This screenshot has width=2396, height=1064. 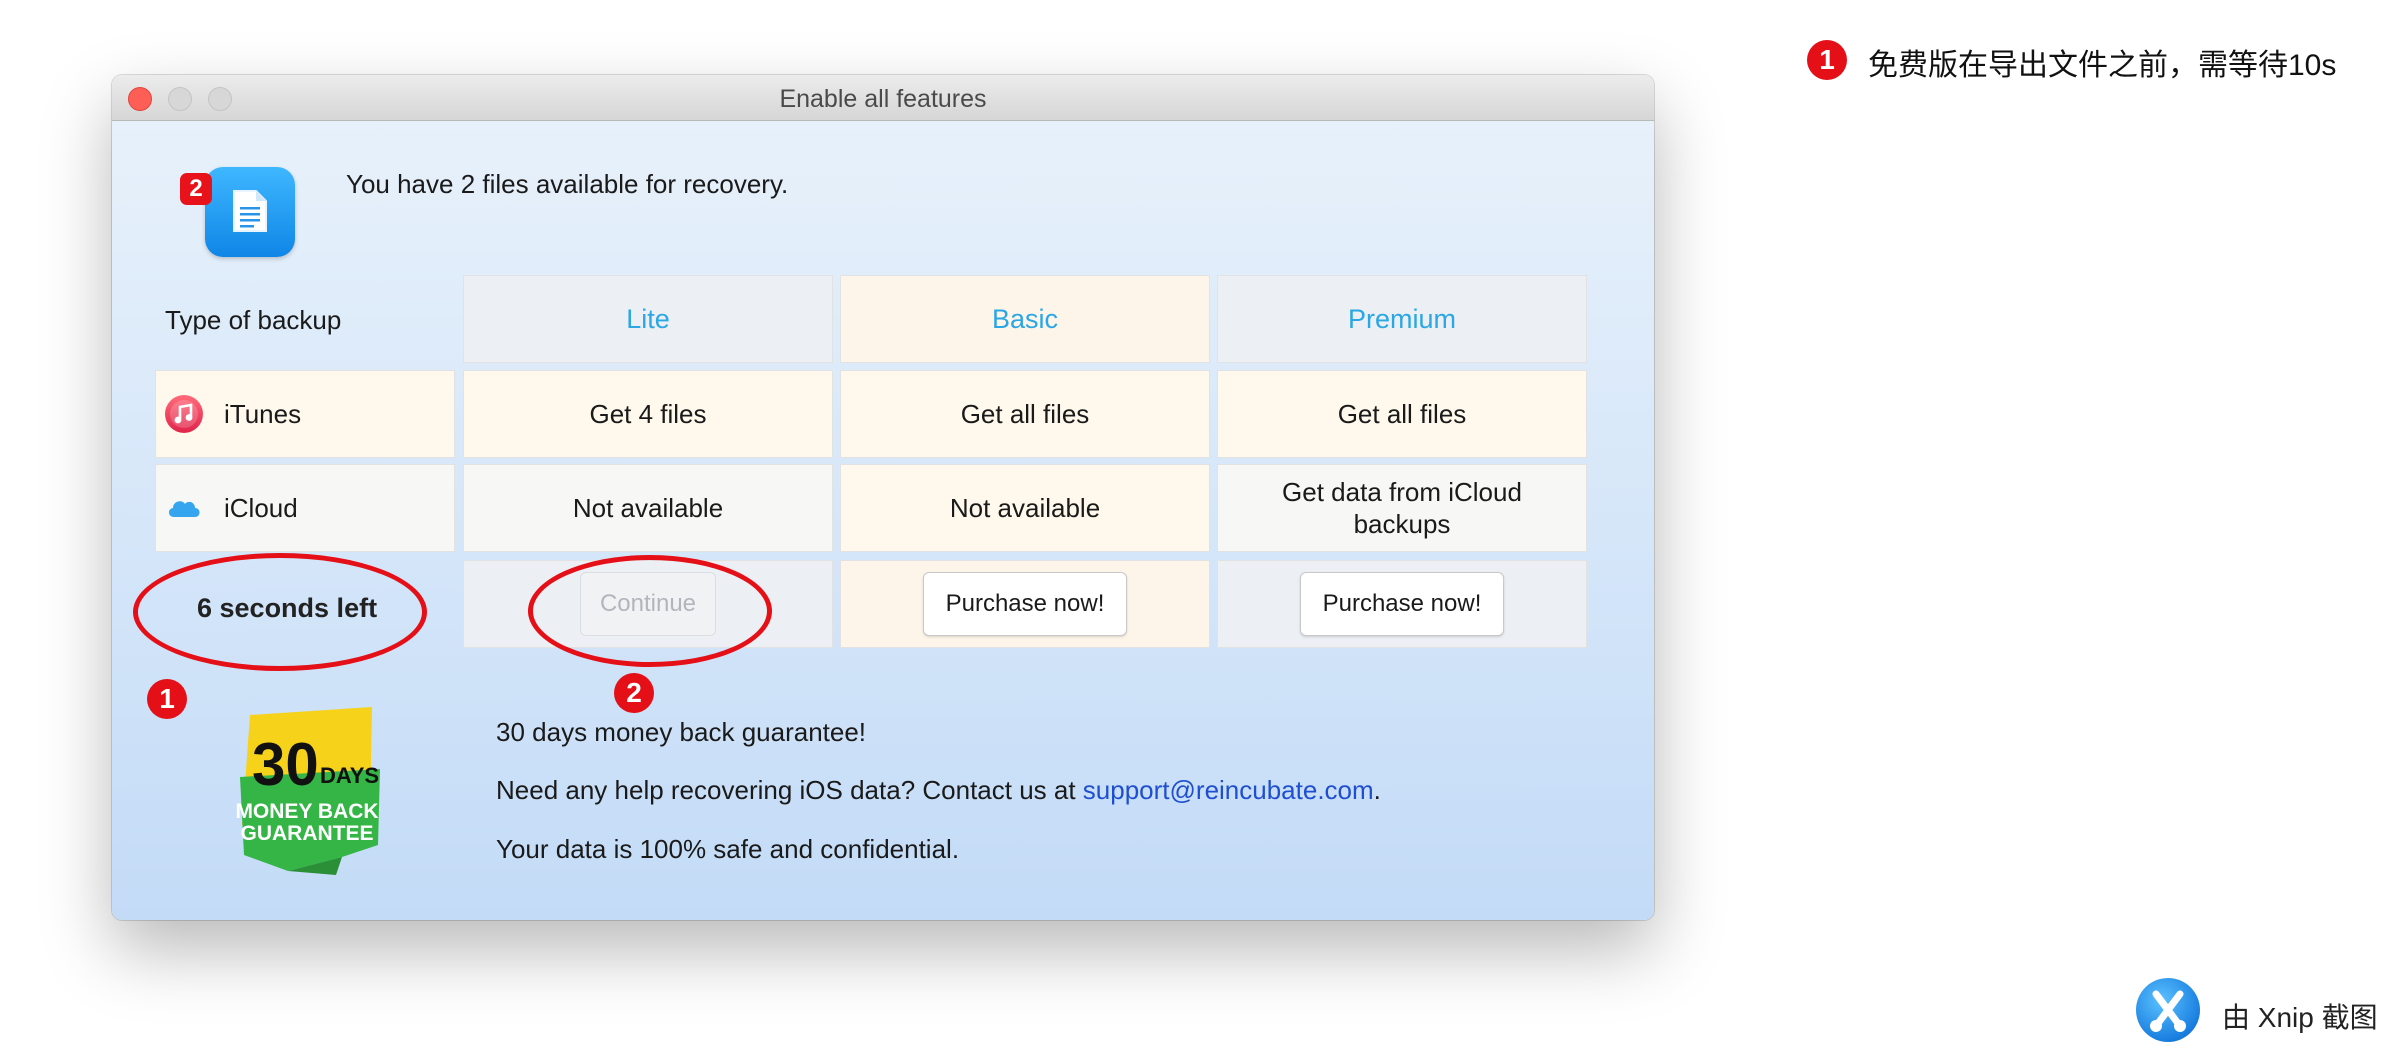 I want to click on plan-name: Premium, so click(x=1401, y=318).